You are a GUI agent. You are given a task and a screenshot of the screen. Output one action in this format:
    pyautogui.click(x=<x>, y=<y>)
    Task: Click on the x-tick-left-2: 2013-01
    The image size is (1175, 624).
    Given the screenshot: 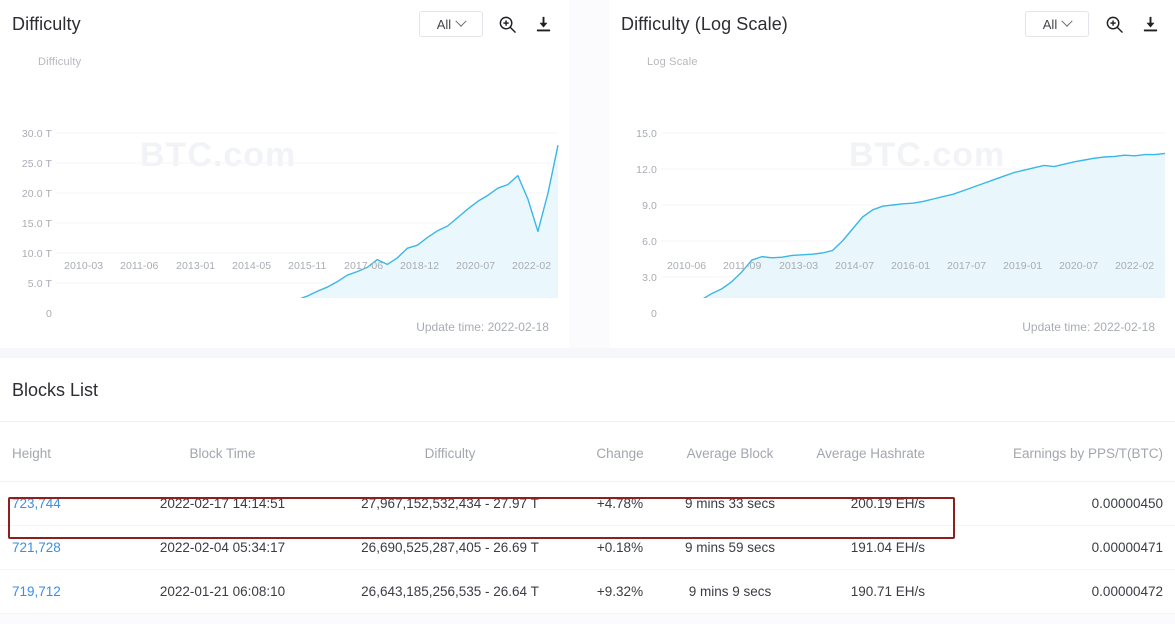 What is the action you would take?
    pyautogui.click(x=196, y=266)
    